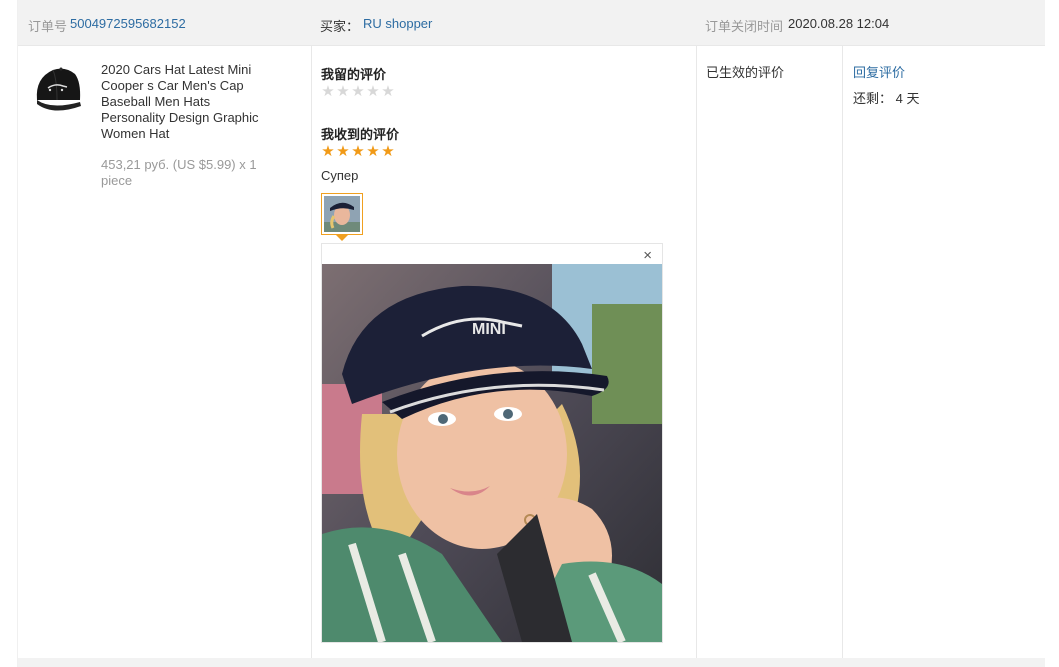 This screenshot has height=667, width=1059. I want to click on product-price: 453,21 руб. (US $5.99) x 1 piece, so click(179, 172).